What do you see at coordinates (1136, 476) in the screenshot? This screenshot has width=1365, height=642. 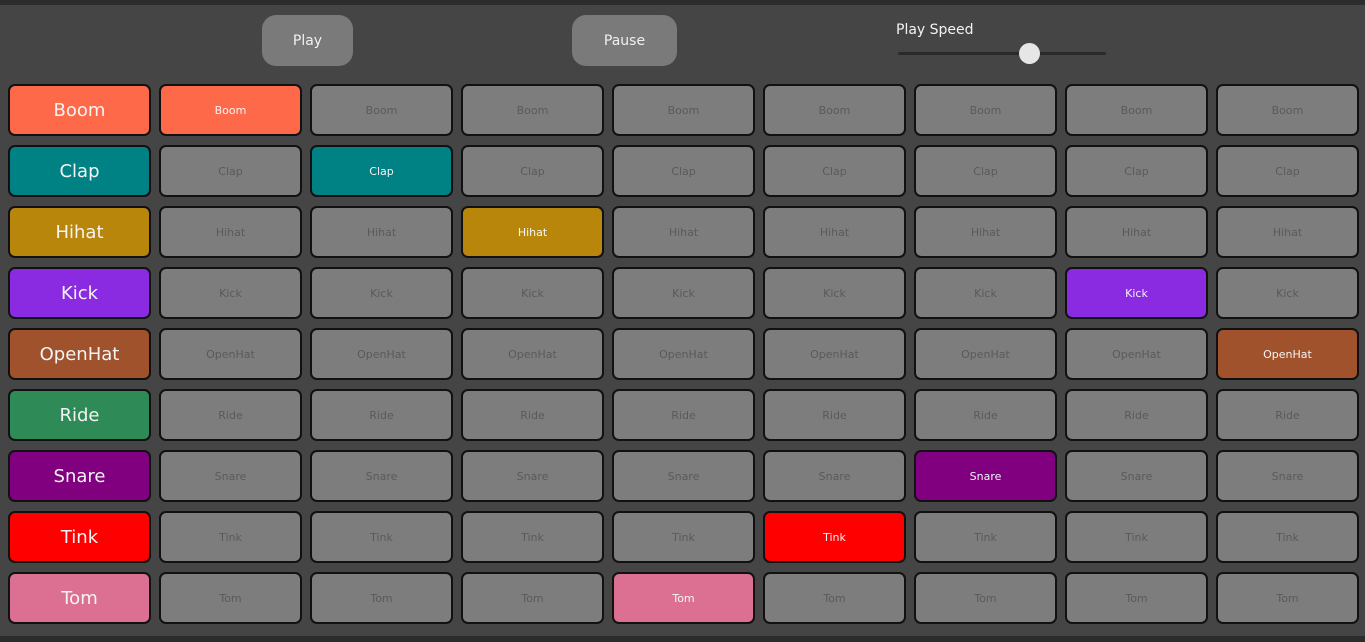 I see `step-pad-snare-7: Snare` at bounding box center [1136, 476].